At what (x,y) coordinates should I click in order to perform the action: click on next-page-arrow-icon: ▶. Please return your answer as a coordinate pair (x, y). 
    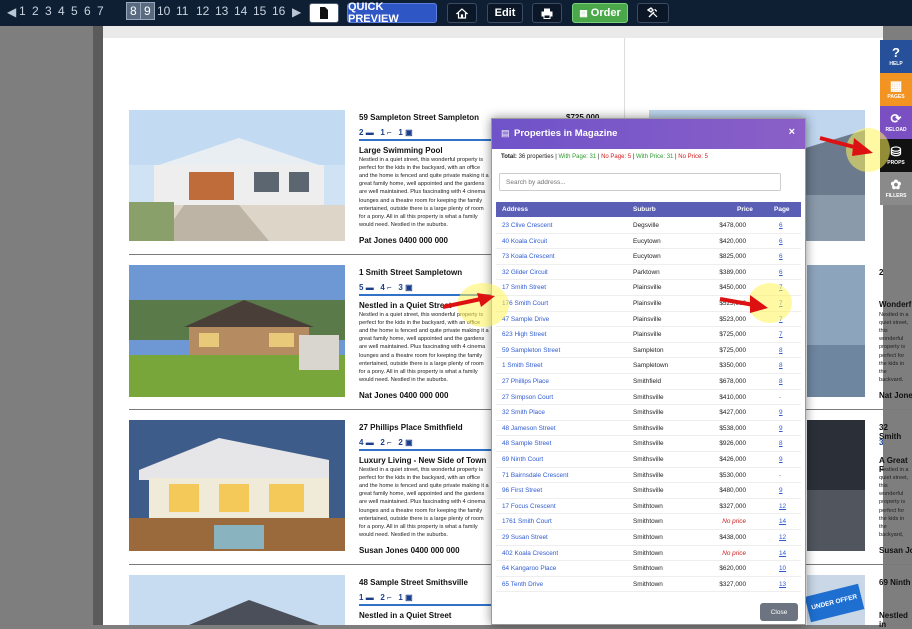
    Looking at the image, I should click on (296, 12).